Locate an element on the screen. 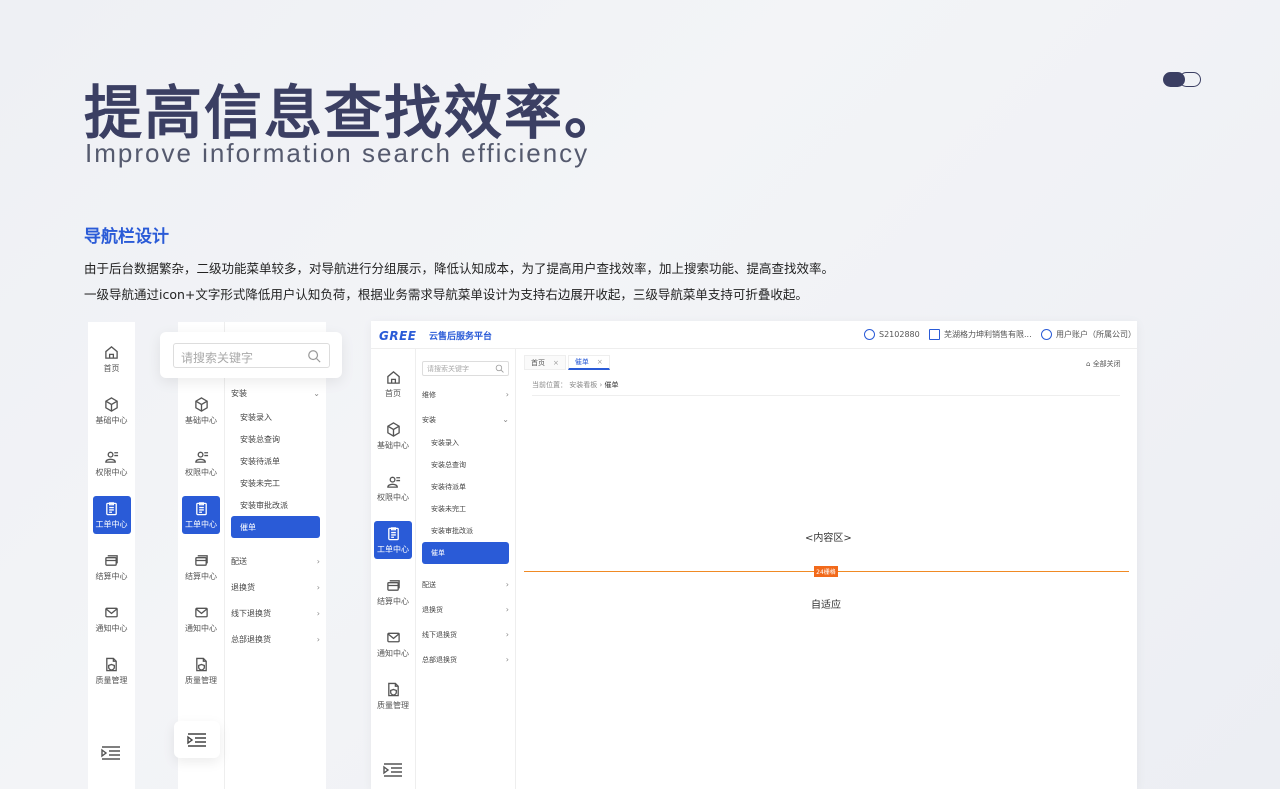 The width and height of the screenshot is (1280, 789). basket-icon: ⌂ is located at coordinates (1088, 364).